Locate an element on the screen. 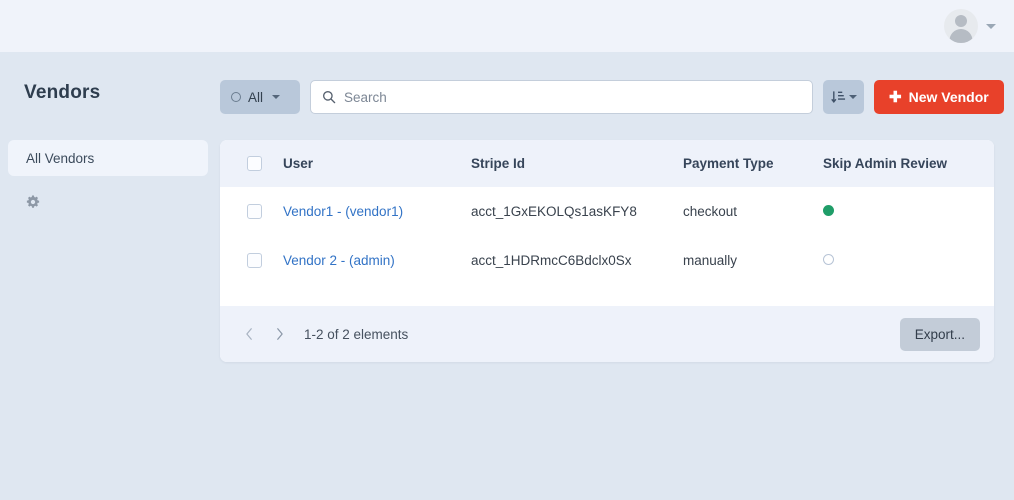  sidebar-settings-button is located at coordinates (108, 202).